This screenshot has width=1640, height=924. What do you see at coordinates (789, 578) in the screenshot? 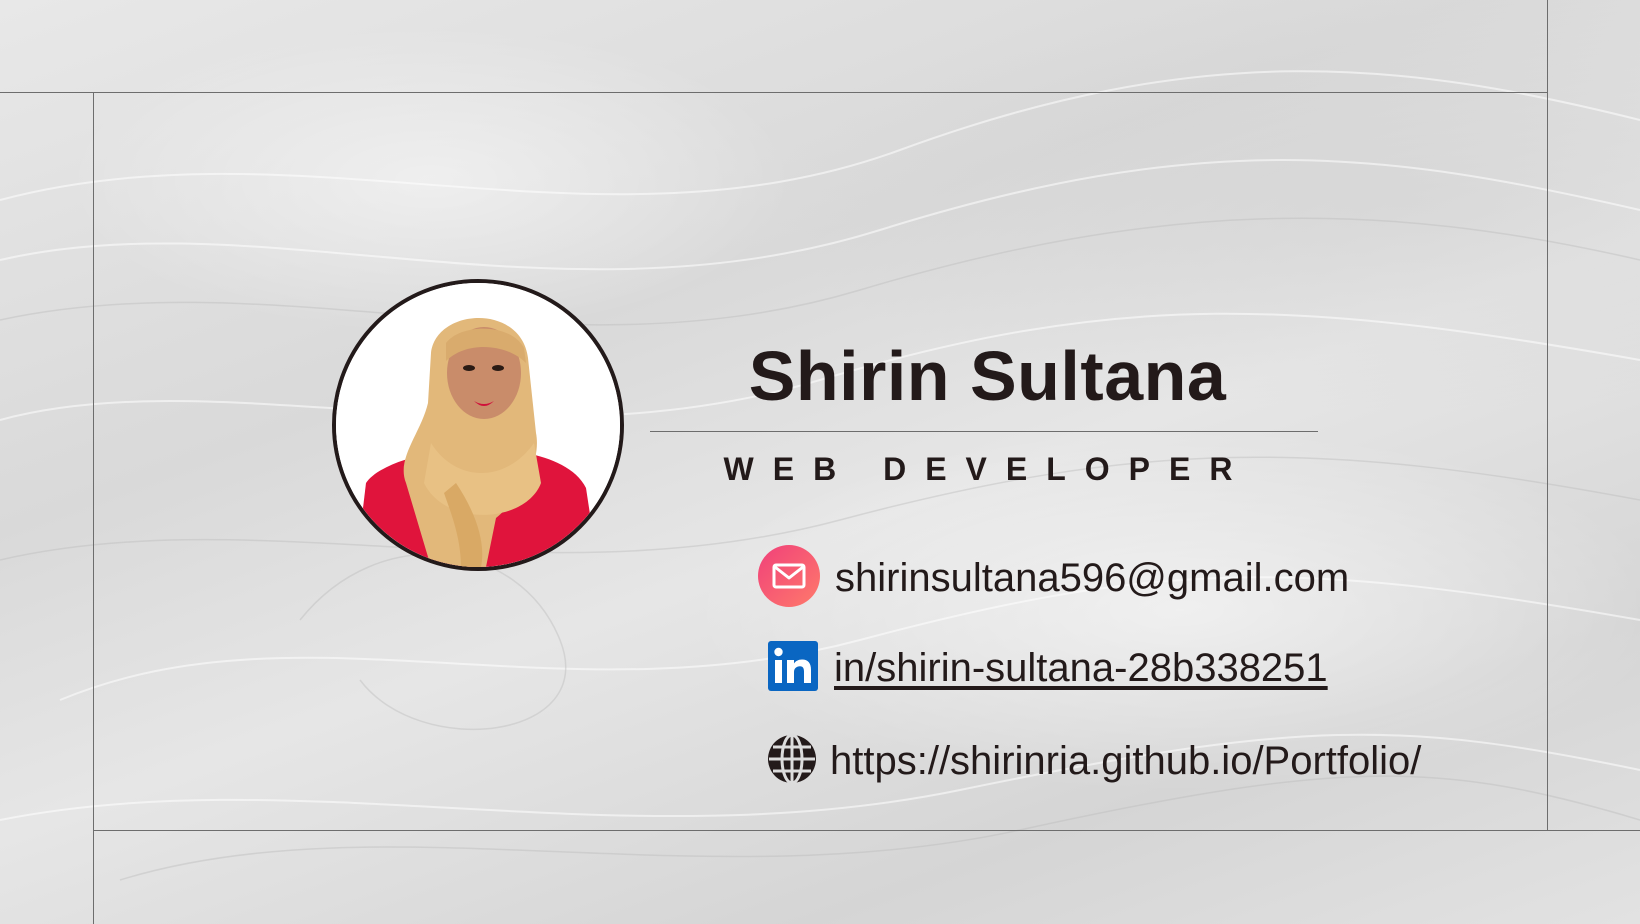
I see `mail-icon` at bounding box center [789, 578].